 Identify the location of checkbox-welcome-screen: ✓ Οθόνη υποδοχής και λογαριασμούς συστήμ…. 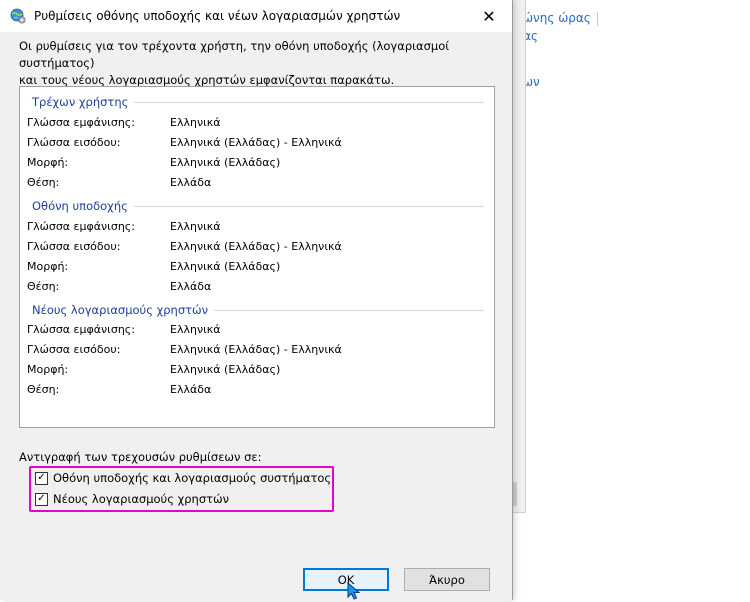
(183, 478).